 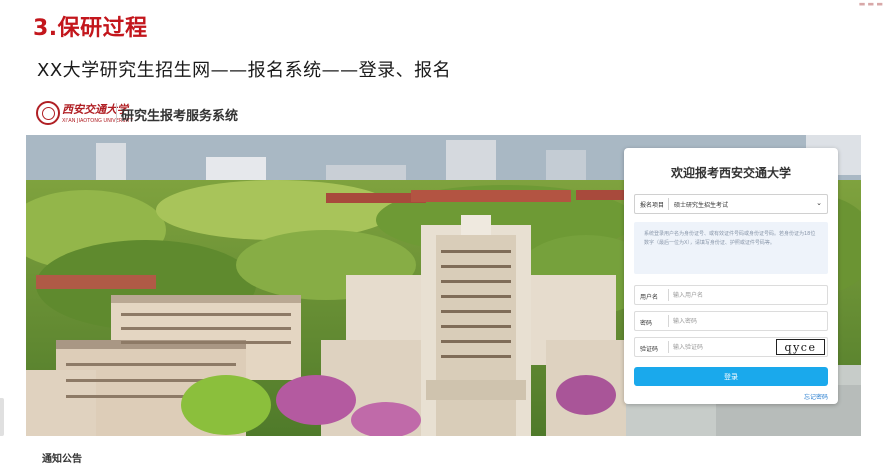 What do you see at coordinates (701, 205) in the screenshot?
I see `project-select-value: 硕士研究生招生考试` at bounding box center [701, 205].